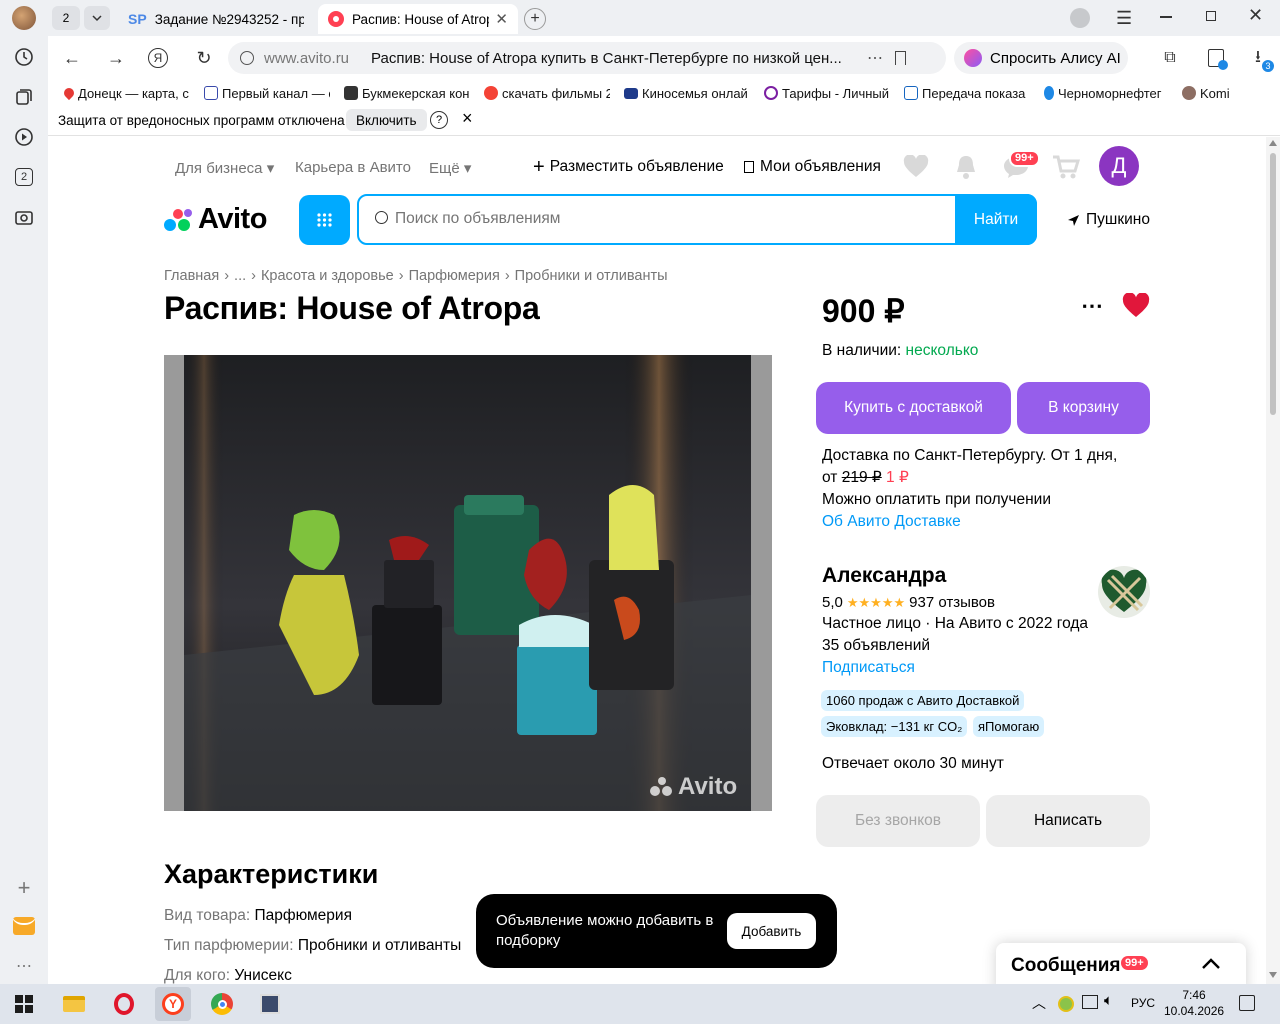  What do you see at coordinates (24, 18) in the screenshot?
I see `profile-avatar` at bounding box center [24, 18].